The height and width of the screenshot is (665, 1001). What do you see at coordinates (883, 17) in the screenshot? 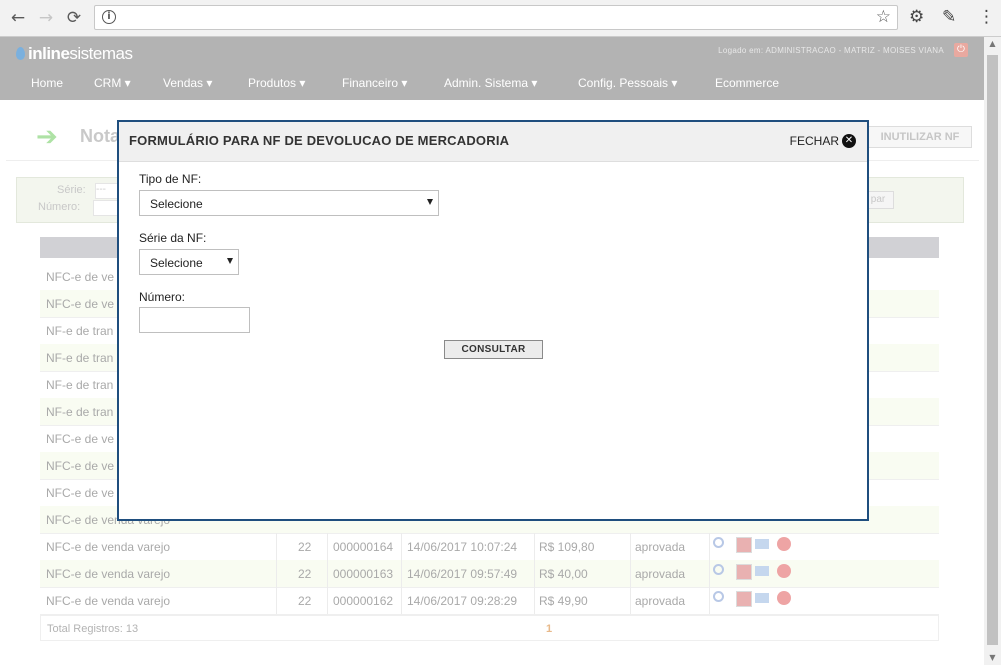
I see `bookmark-star-icon: ☆` at bounding box center [883, 17].